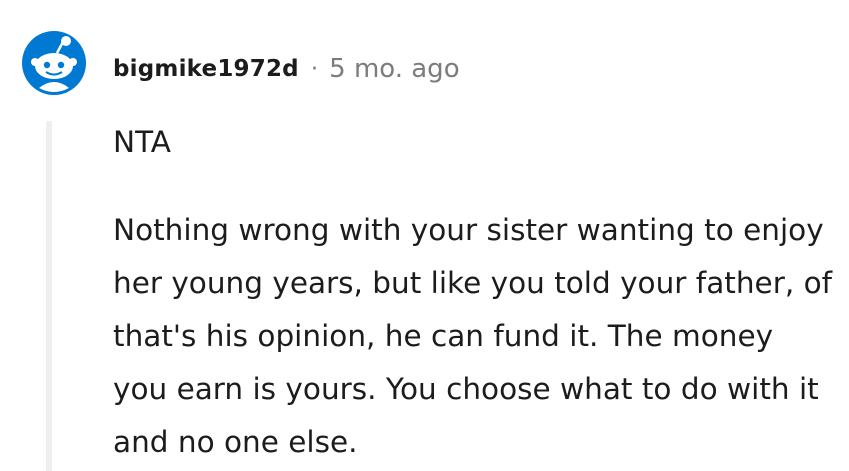 This screenshot has width=849, height=471. What do you see at coordinates (142, 142) in the screenshot?
I see `comment-paragraph: NTA` at bounding box center [142, 142].